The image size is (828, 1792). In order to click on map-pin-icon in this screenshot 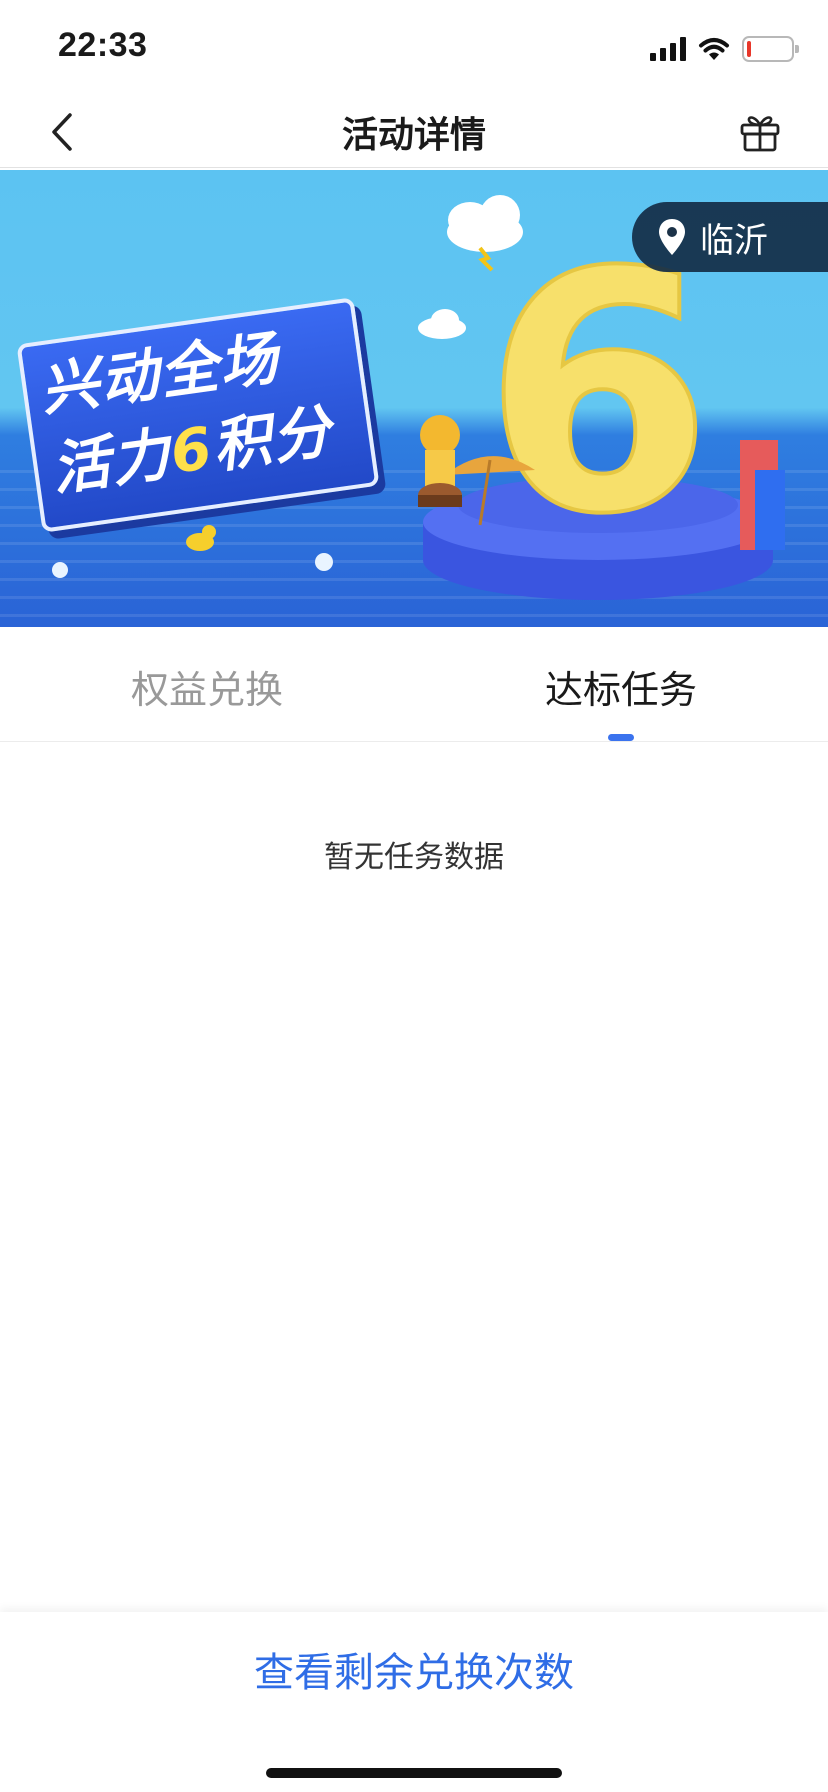, I will do `click(672, 237)`.